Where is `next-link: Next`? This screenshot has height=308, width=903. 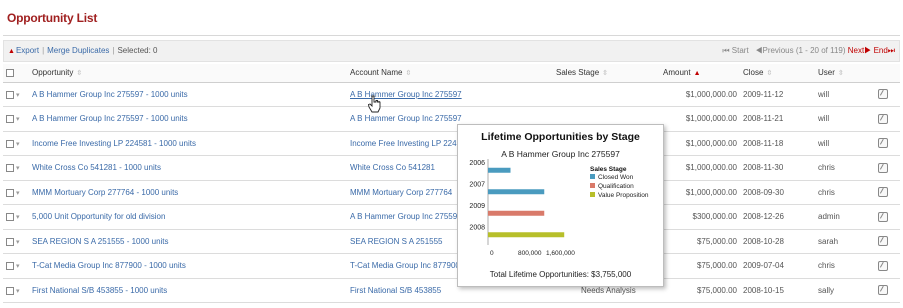 next-link: Next is located at coordinates (856, 50).